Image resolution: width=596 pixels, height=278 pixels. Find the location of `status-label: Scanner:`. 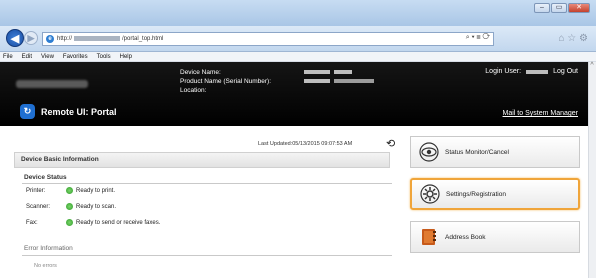

status-label: Scanner: is located at coordinates (38, 206).